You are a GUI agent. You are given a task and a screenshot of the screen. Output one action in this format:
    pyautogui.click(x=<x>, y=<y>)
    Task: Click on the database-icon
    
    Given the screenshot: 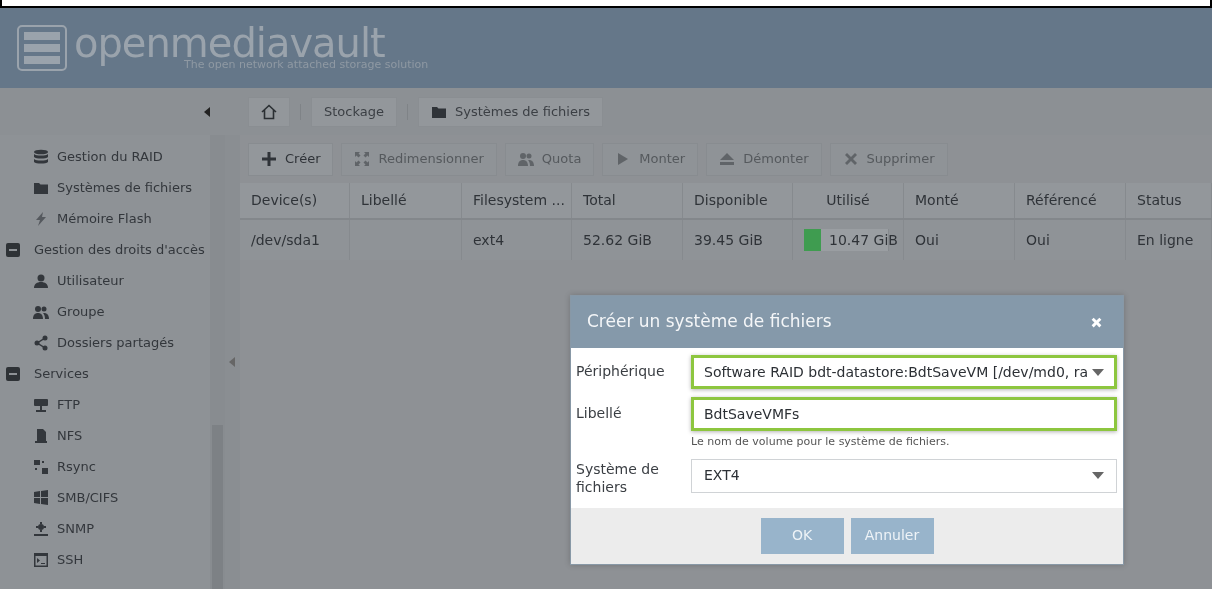 What is the action you would take?
    pyautogui.click(x=41, y=156)
    